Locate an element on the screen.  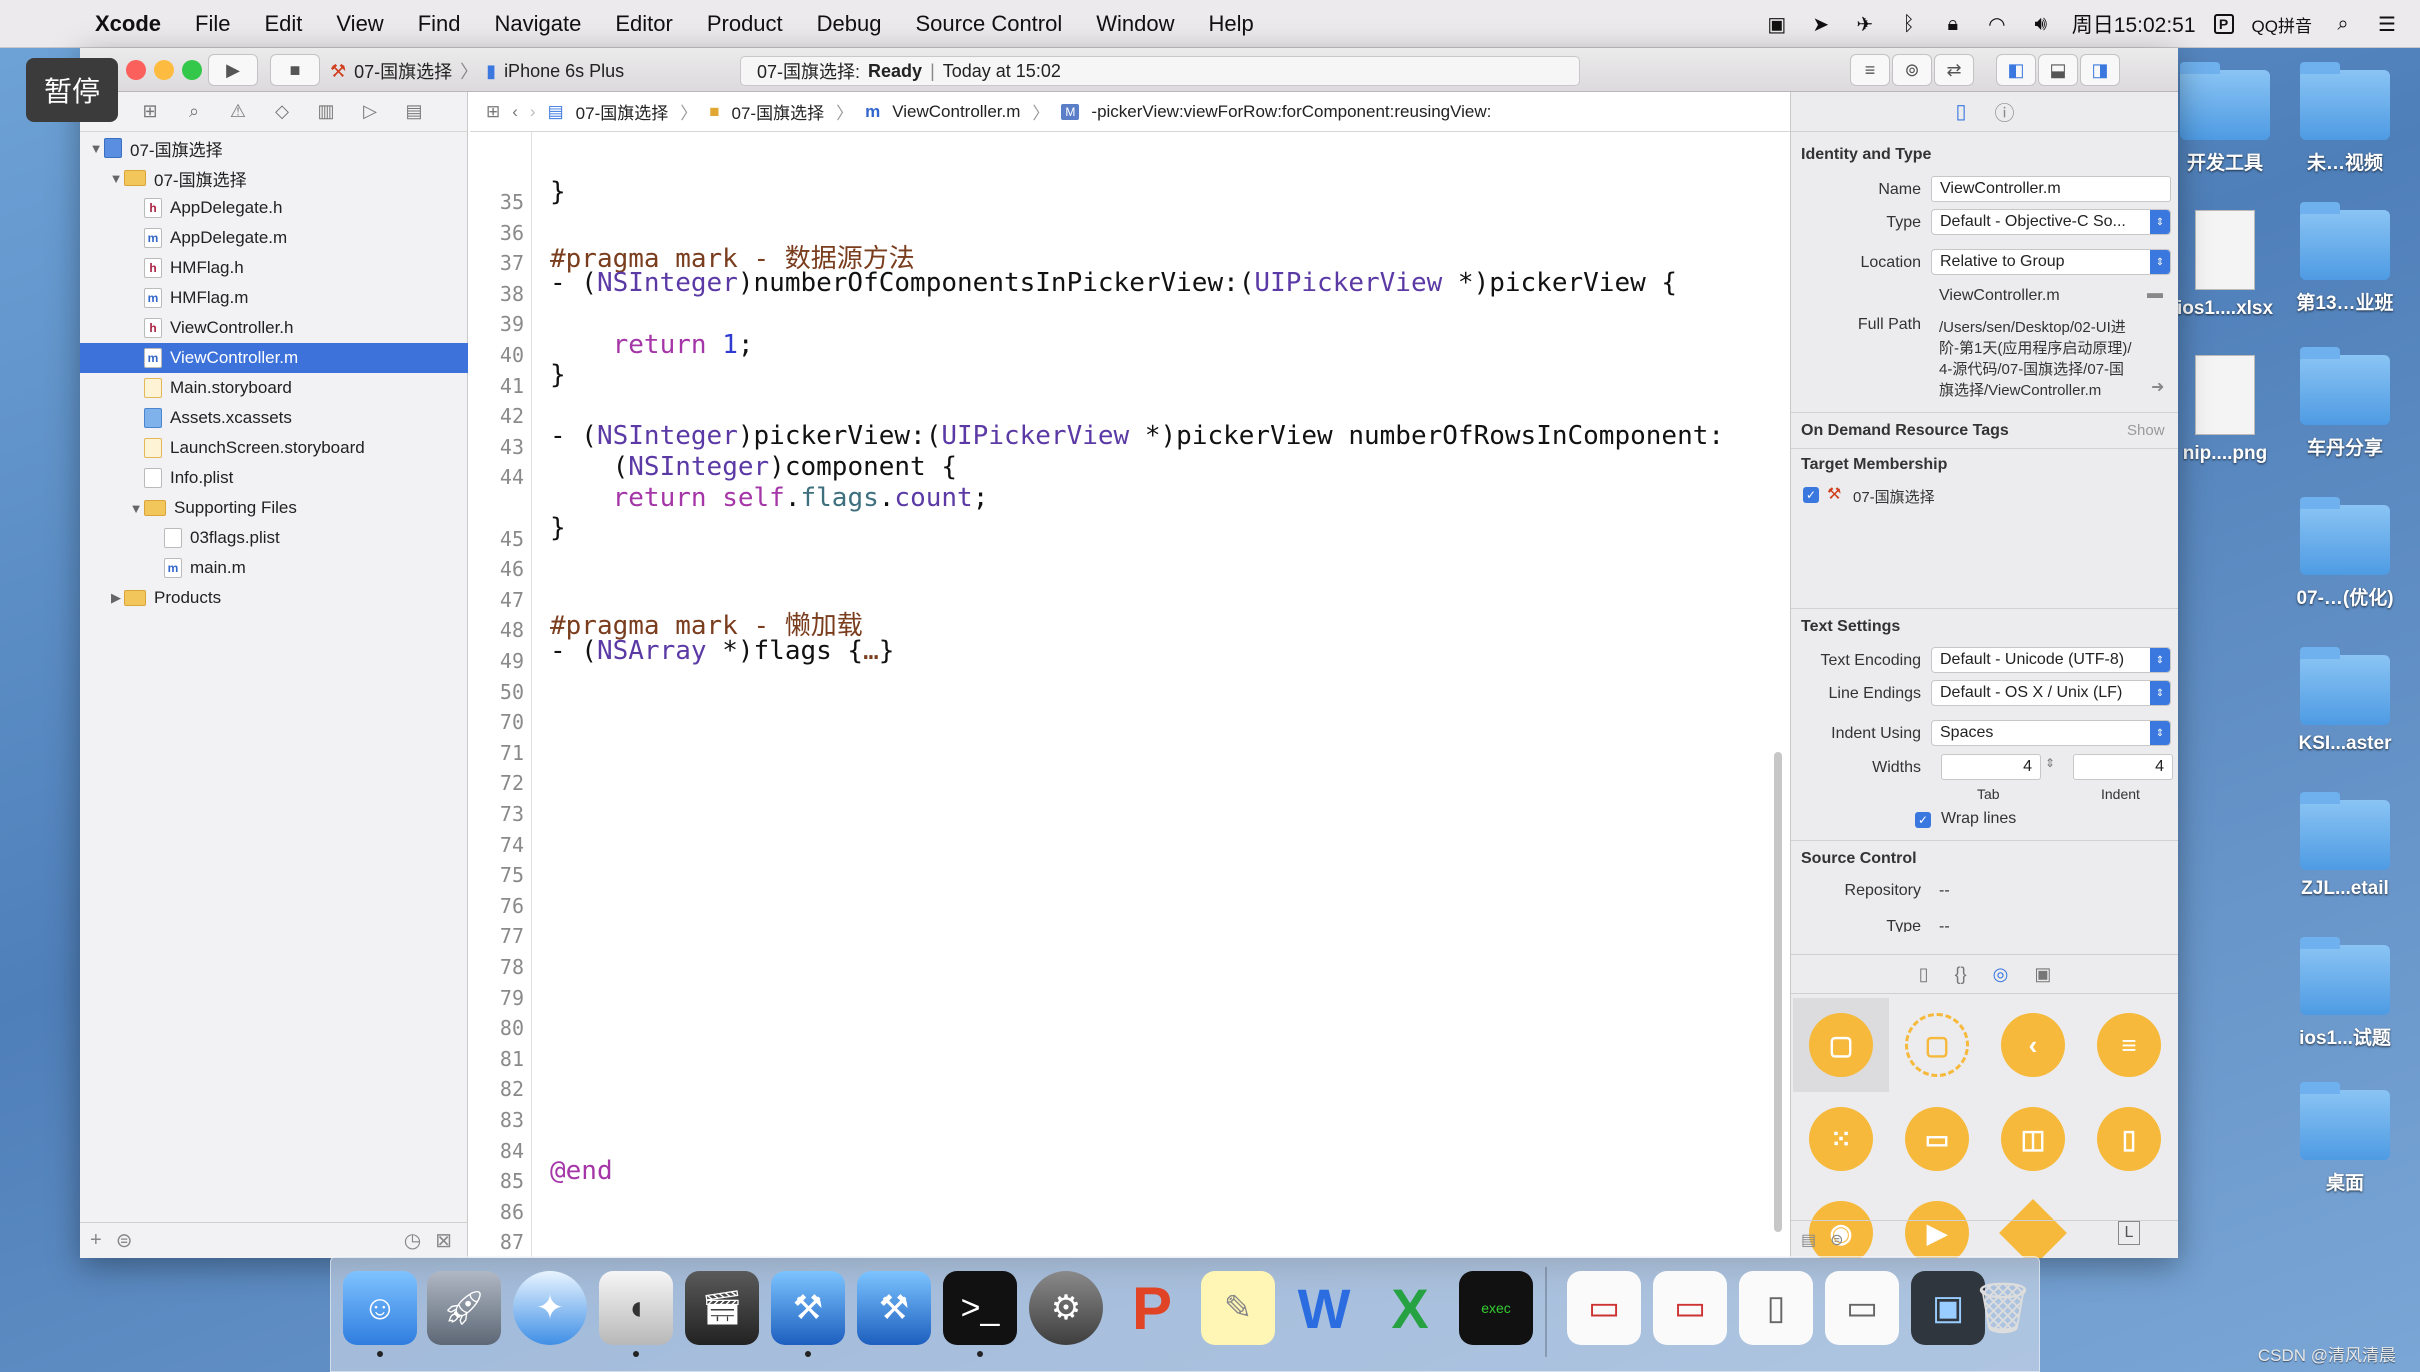
desktop-item: ios1....xlsx is located at coordinates (2225, 265).